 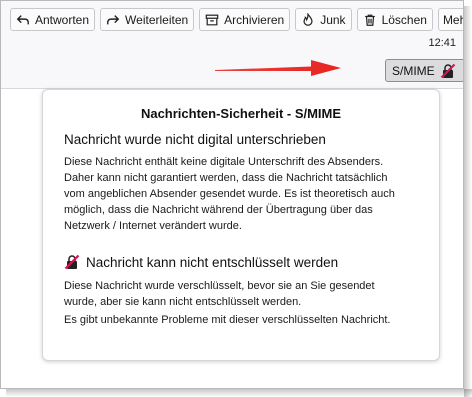 I want to click on junk-label: Junk, so click(x=333, y=19).